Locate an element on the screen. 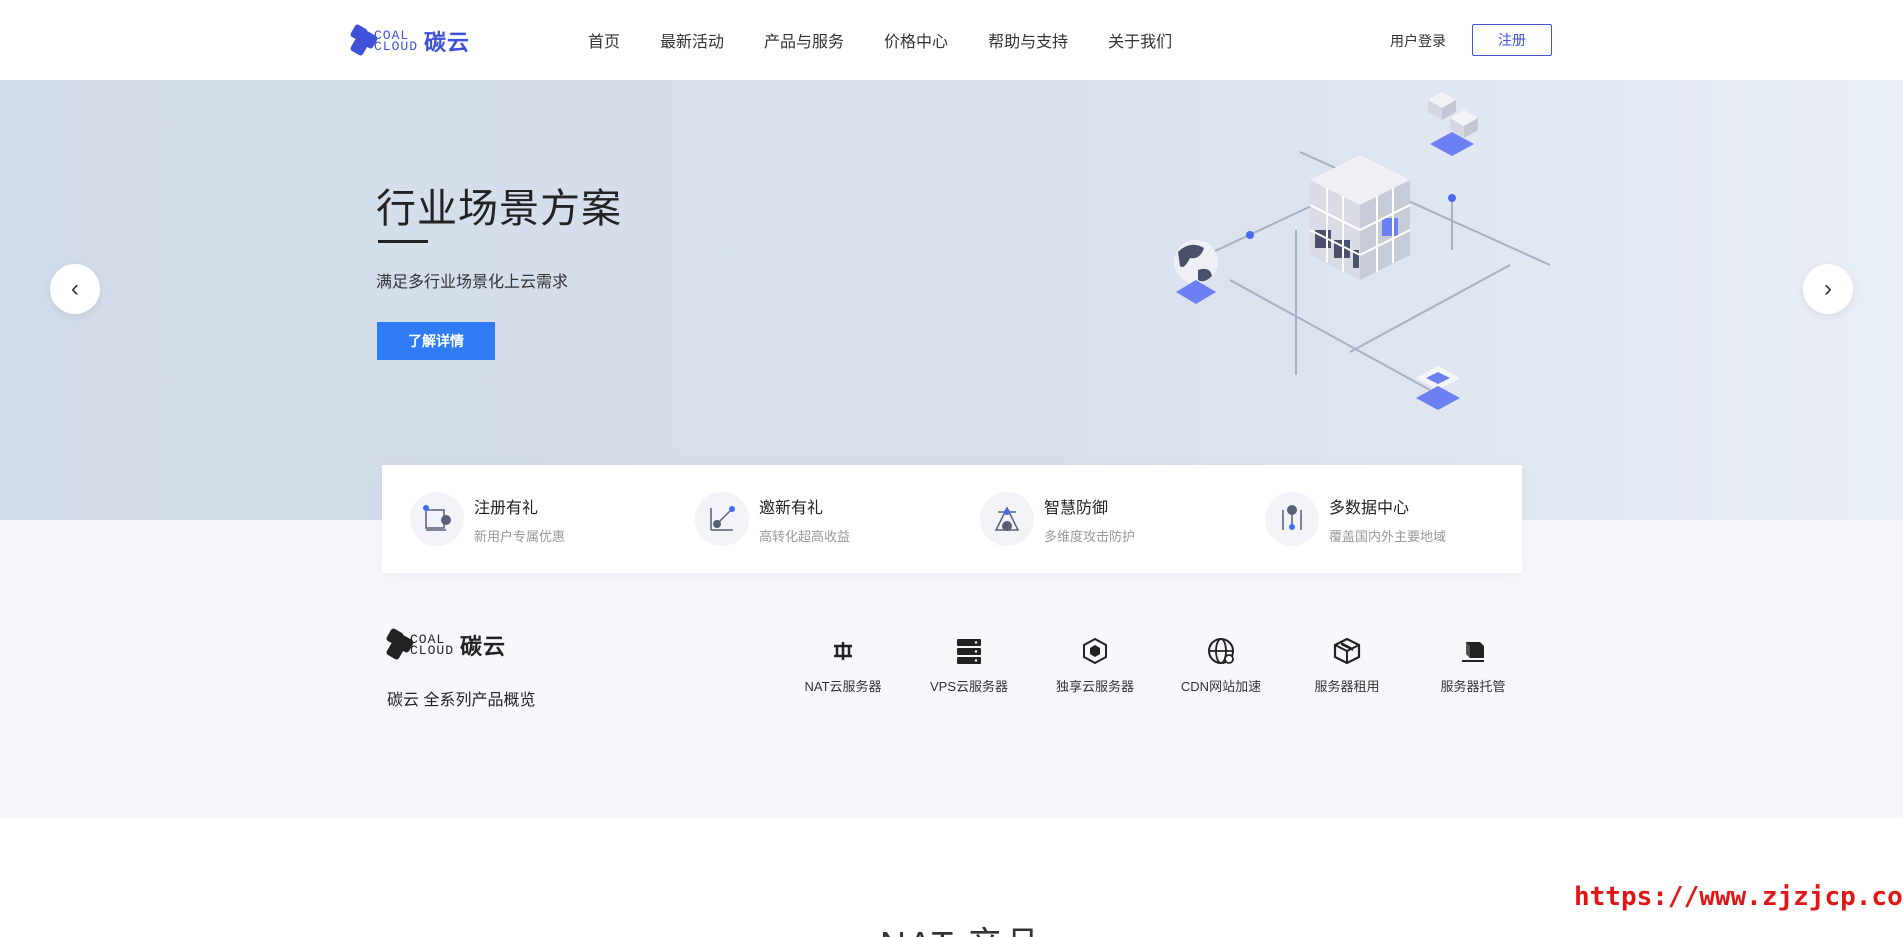  section-title: NAT 产品 is located at coordinates (961, 926).